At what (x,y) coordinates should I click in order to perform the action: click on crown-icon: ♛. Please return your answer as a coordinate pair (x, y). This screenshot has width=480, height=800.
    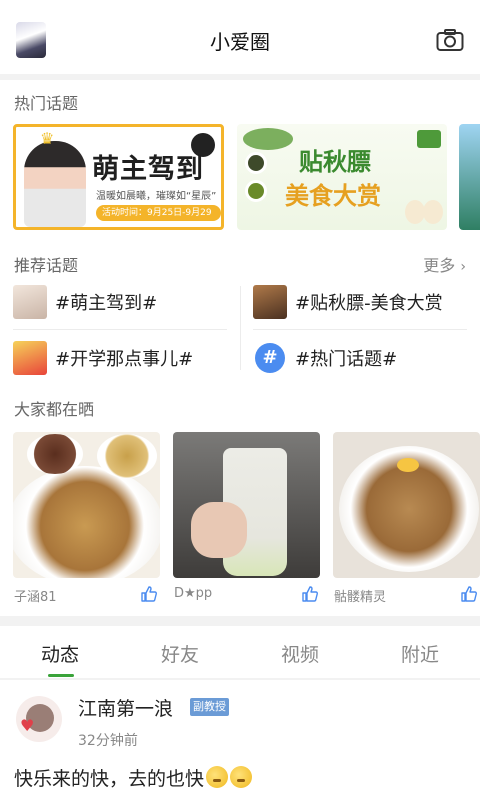
    Looking at the image, I should click on (47, 138).